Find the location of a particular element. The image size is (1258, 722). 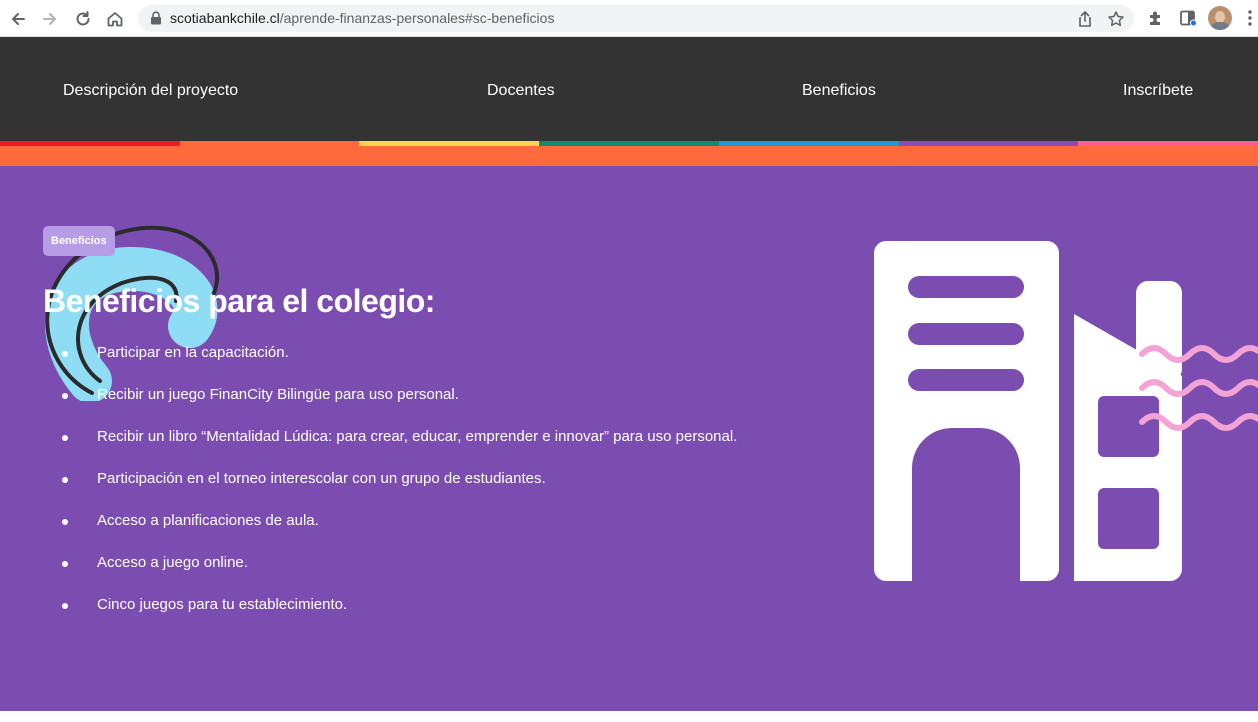

forward-arrow-icon is located at coordinates (50, 19).